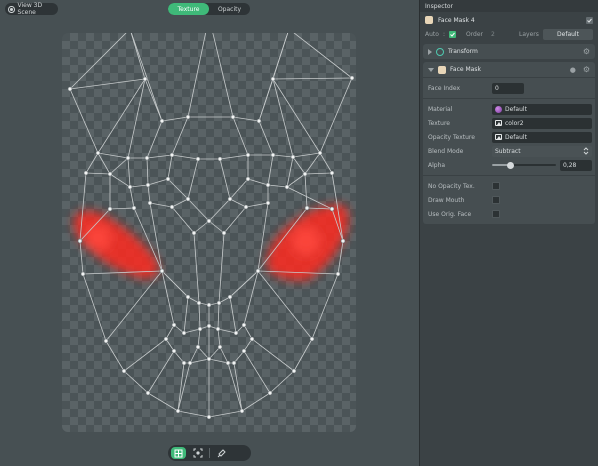 The image size is (598, 466). Describe the element at coordinates (542, 123) in the screenshot. I see `texture-field: color2` at that location.